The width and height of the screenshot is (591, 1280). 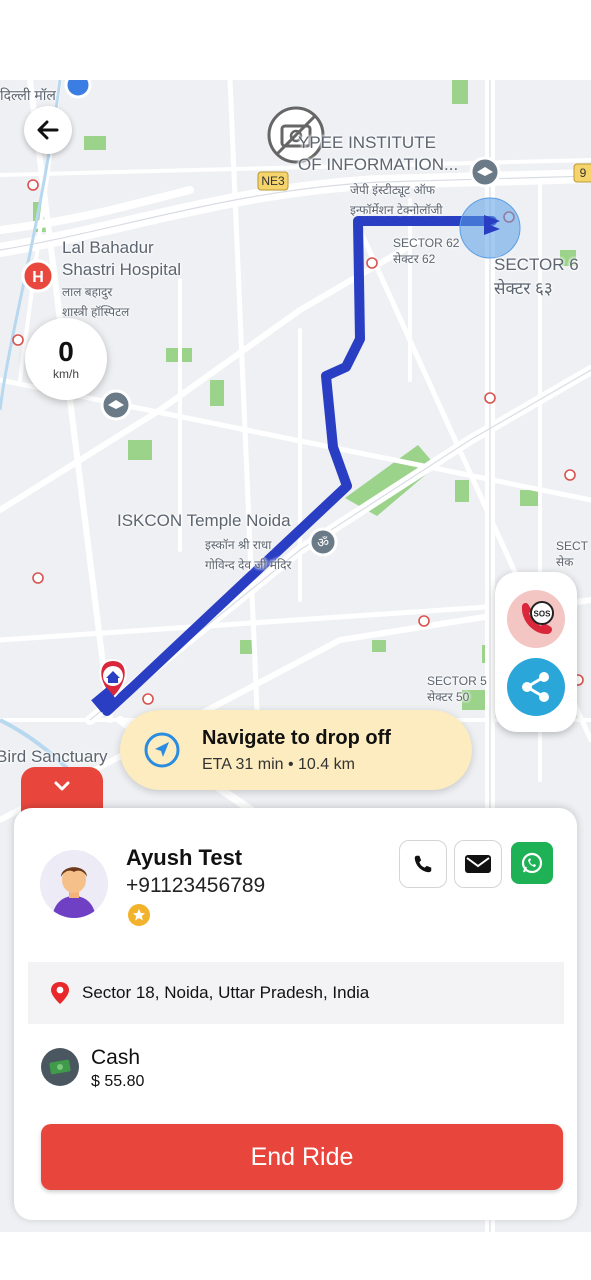 I want to click on phone-icon, so click(x=423, y=864).